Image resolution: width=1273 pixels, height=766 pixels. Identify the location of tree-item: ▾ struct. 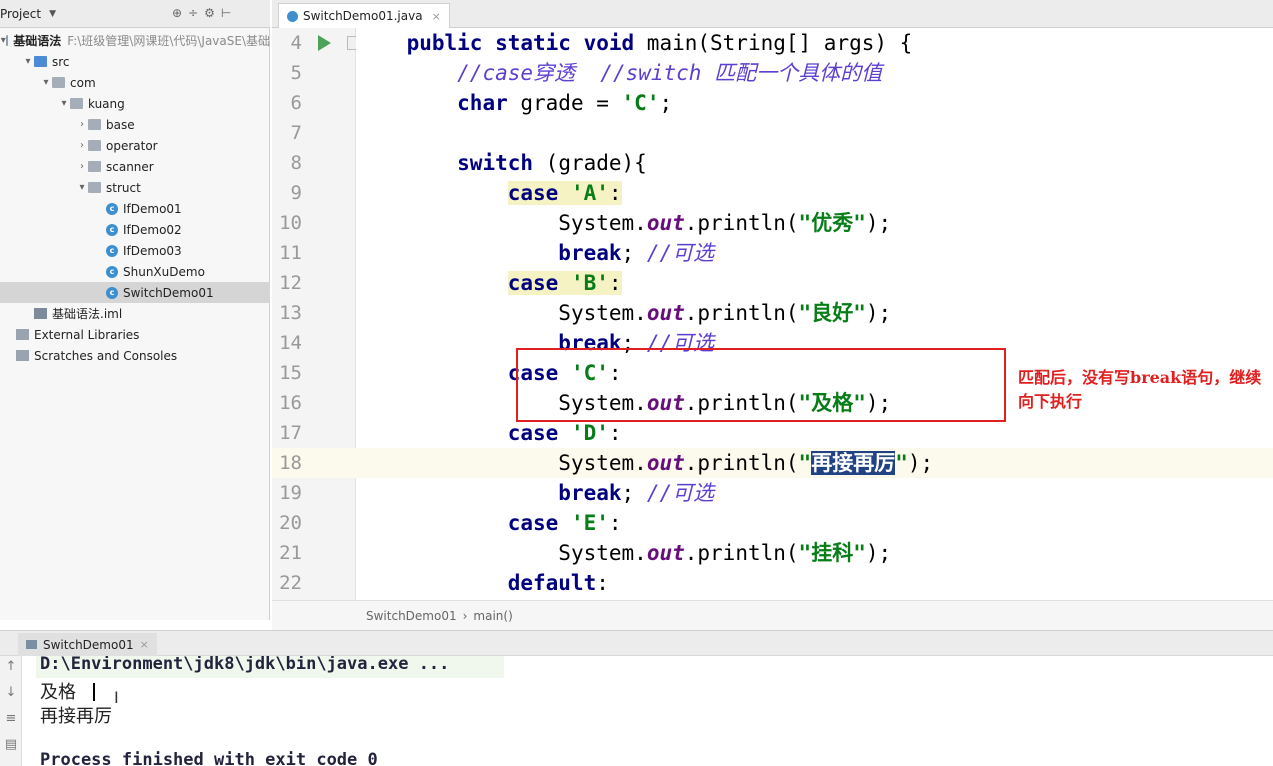
(135, 187).